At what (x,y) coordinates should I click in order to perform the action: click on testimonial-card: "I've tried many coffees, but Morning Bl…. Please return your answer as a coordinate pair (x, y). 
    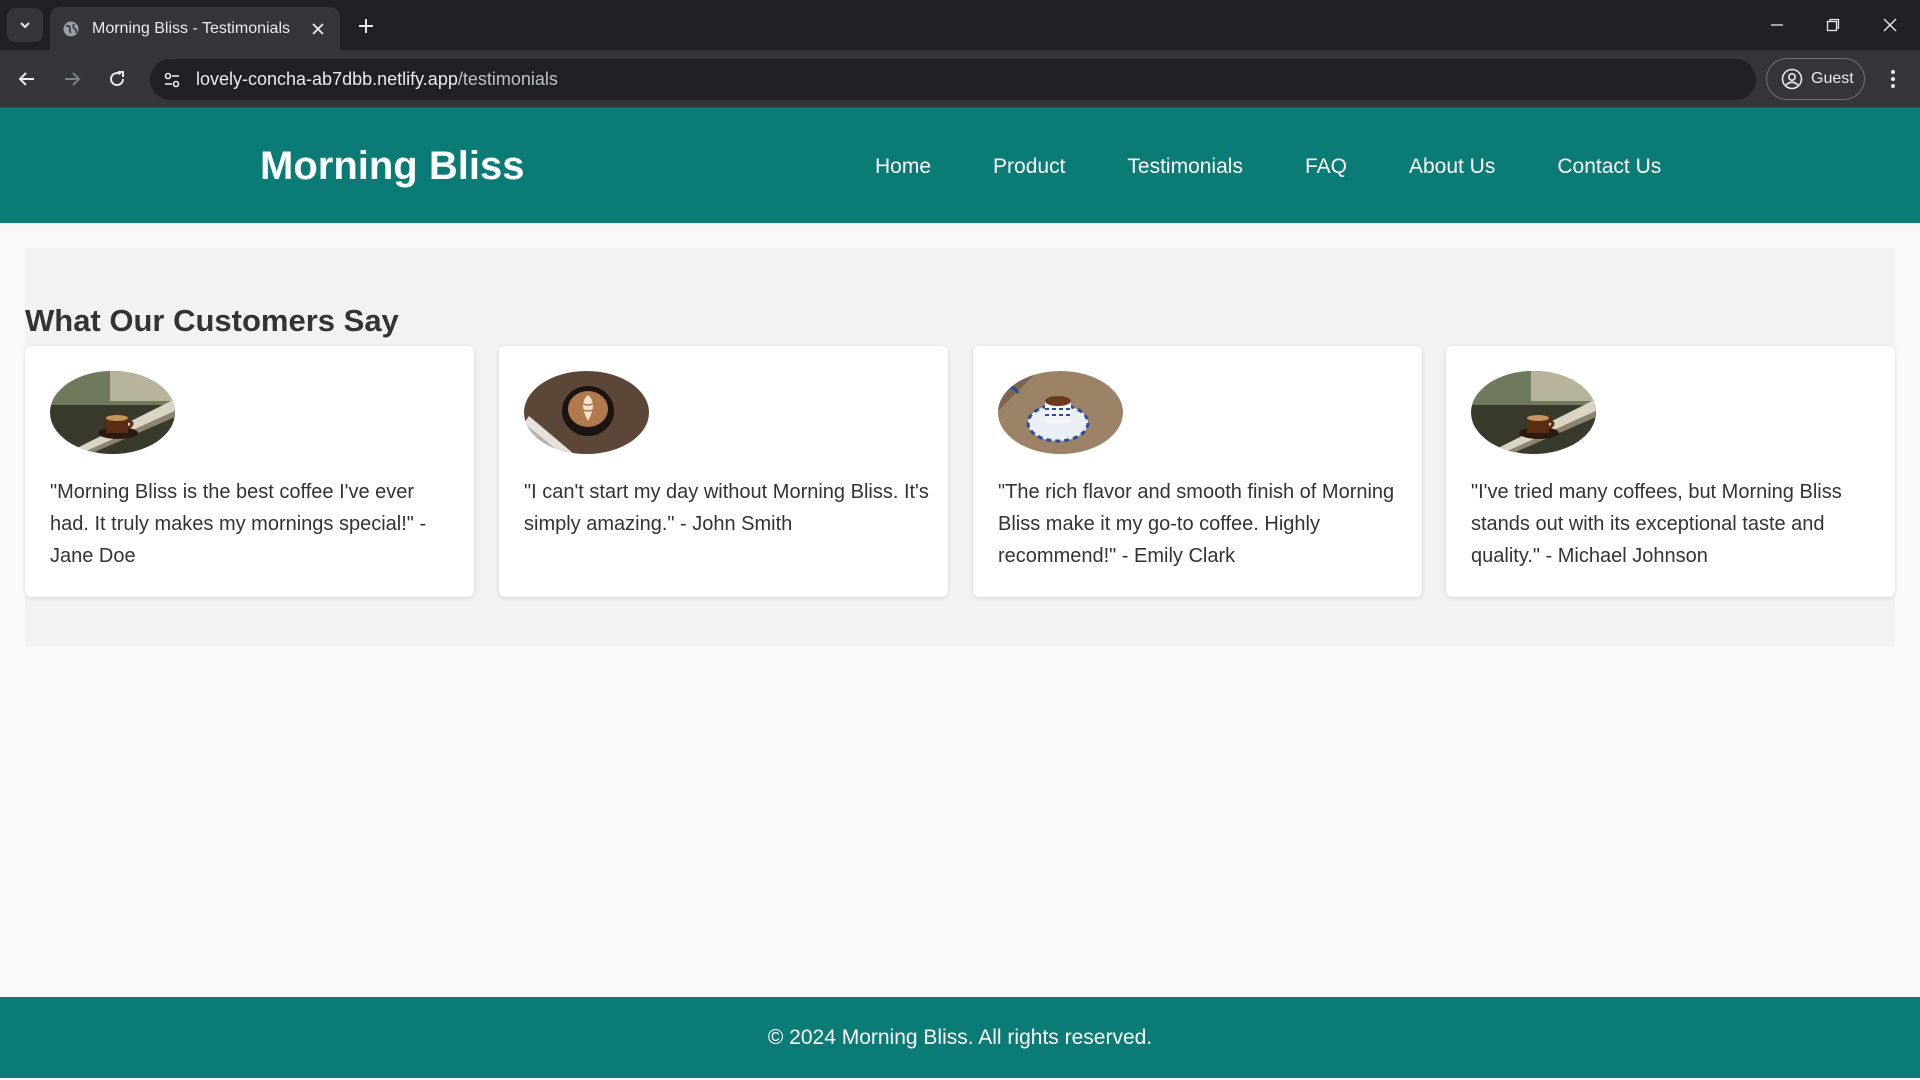
    Looking at the image, I should click on (1670, 471).